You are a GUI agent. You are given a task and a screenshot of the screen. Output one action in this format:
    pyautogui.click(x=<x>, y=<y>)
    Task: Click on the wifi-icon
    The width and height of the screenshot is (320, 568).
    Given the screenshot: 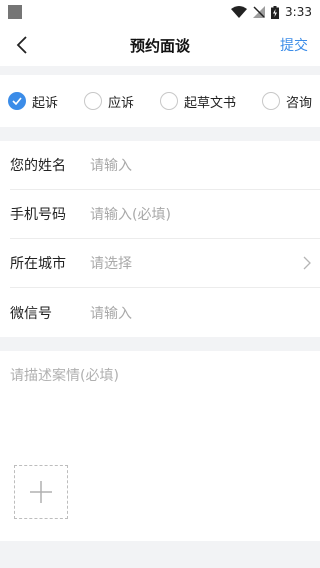 What is the action you would take?
    pyautogui.click(x=239, y=12)
    